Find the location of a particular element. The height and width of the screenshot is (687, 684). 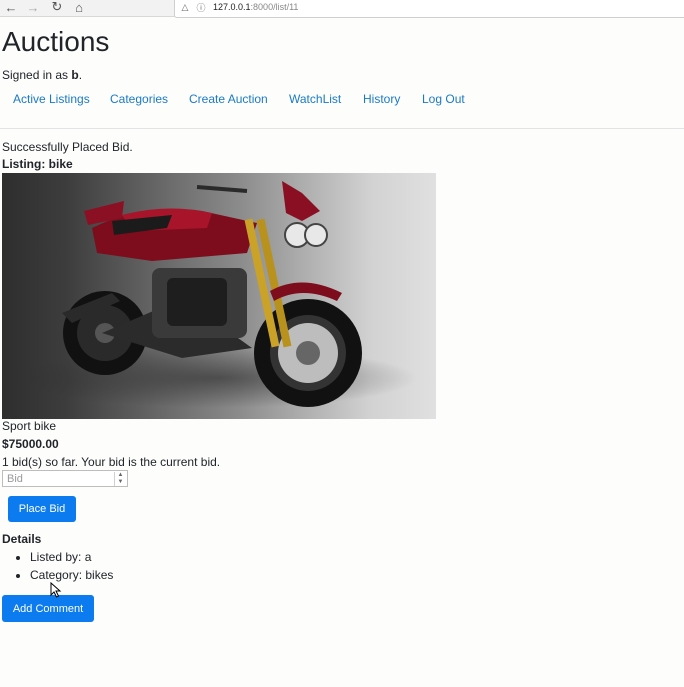

page-title: Auctions is located at coordinates (56, 41).